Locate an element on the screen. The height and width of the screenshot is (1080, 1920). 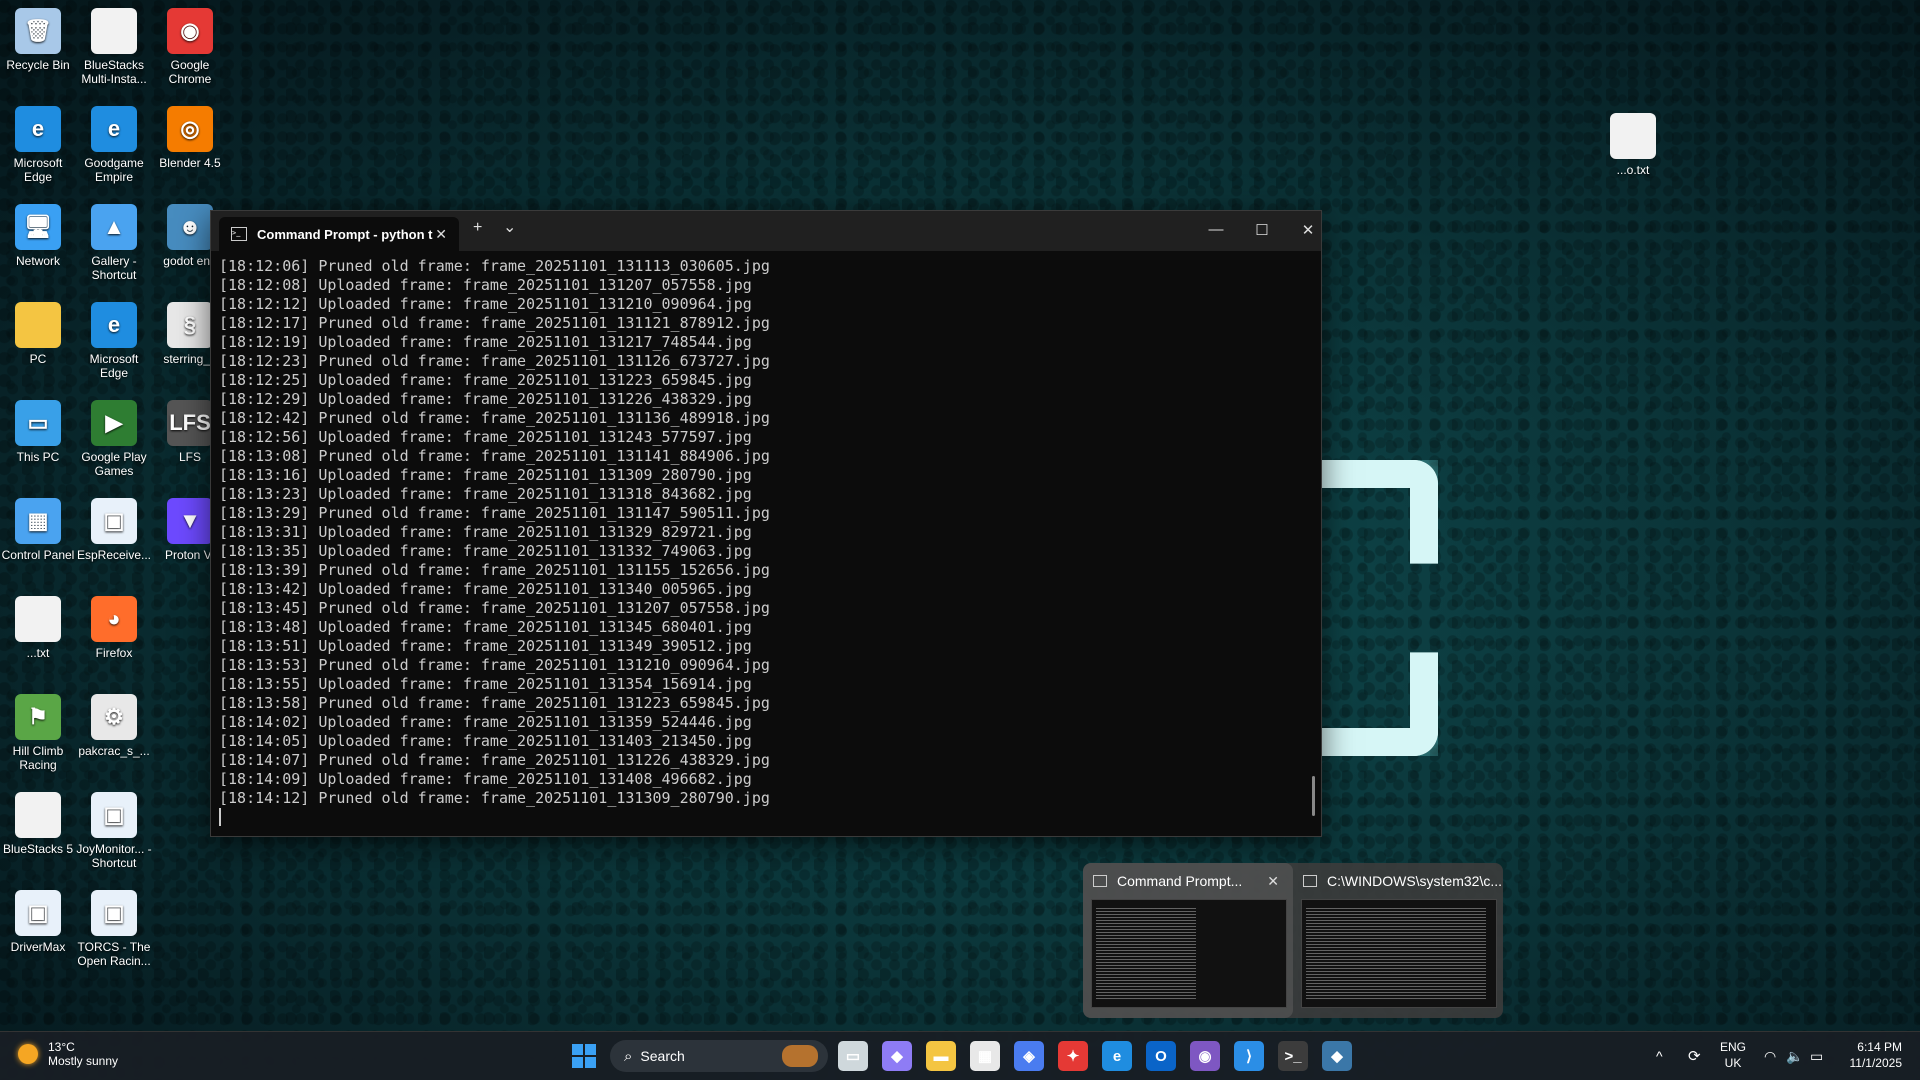
clock-time: 6:14 PM is located at coordinates (1879, 1047).